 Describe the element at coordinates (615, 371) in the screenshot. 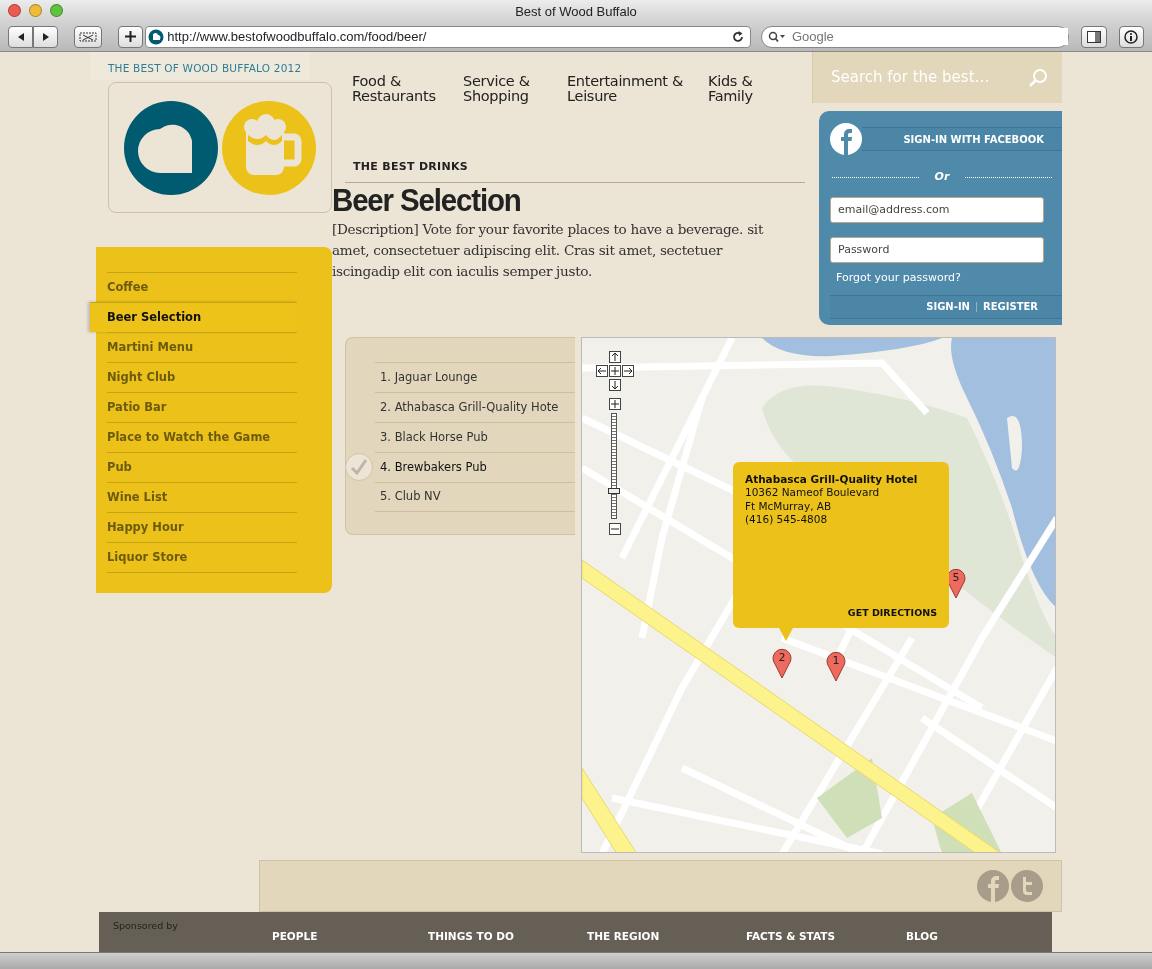

I see `pan-center-icon` at that location.